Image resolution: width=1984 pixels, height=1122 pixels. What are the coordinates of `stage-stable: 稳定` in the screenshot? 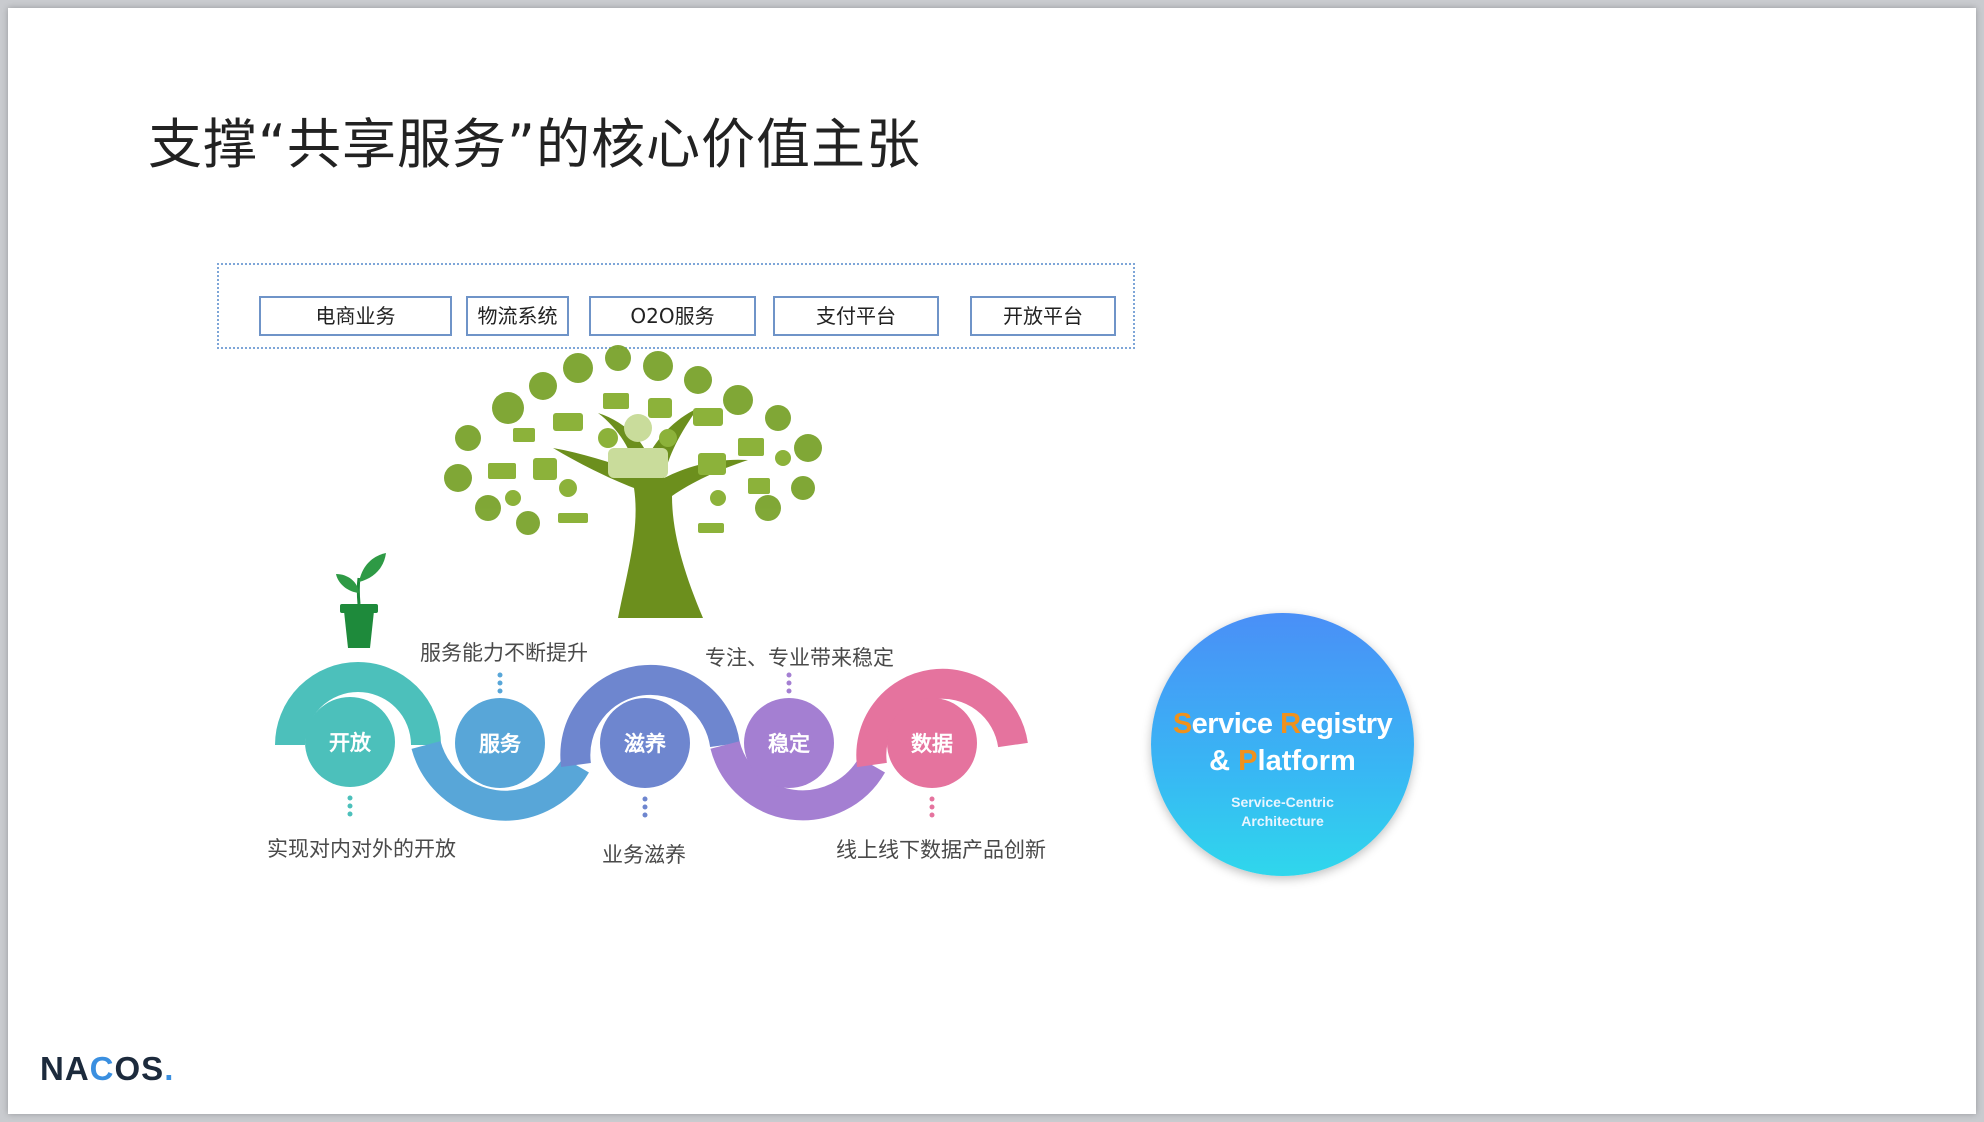 It's located at (789, 743).